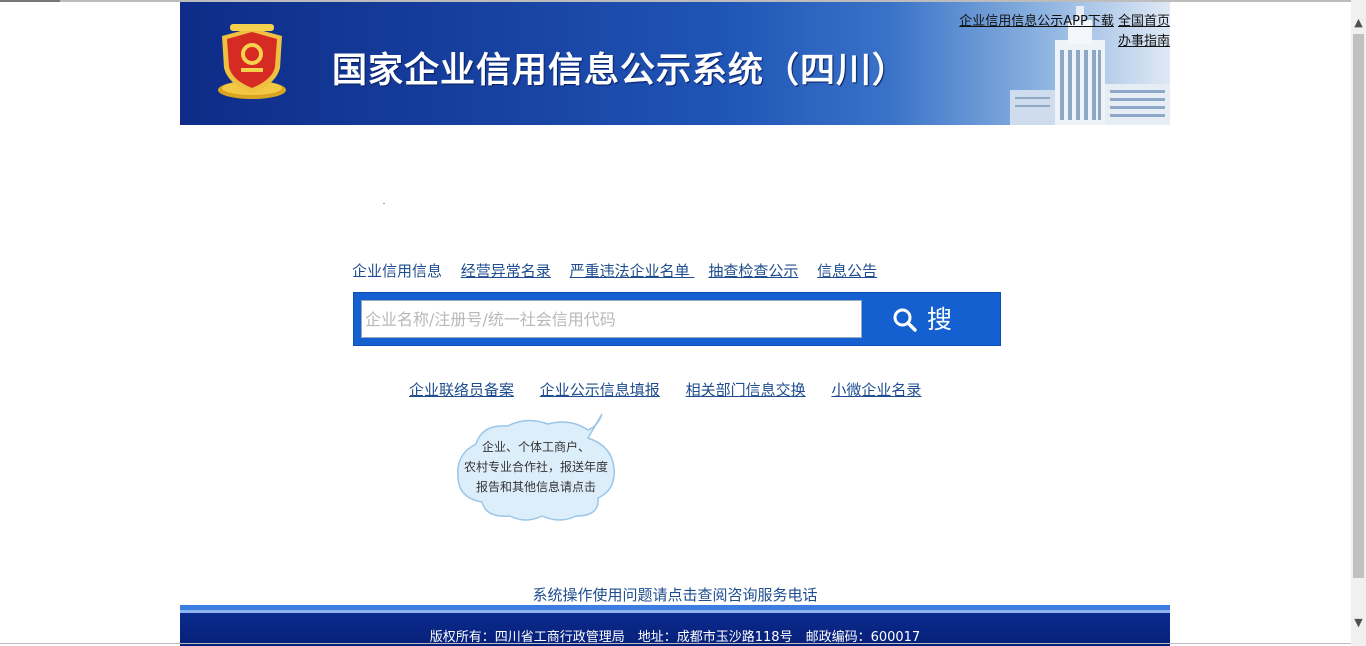 The height and width of the screenshot is (646, 1366). Describe the element at coordinates (397, 271) in the screenshot. I see `tab-enterprise-credit: 企业信用信息` at that location.